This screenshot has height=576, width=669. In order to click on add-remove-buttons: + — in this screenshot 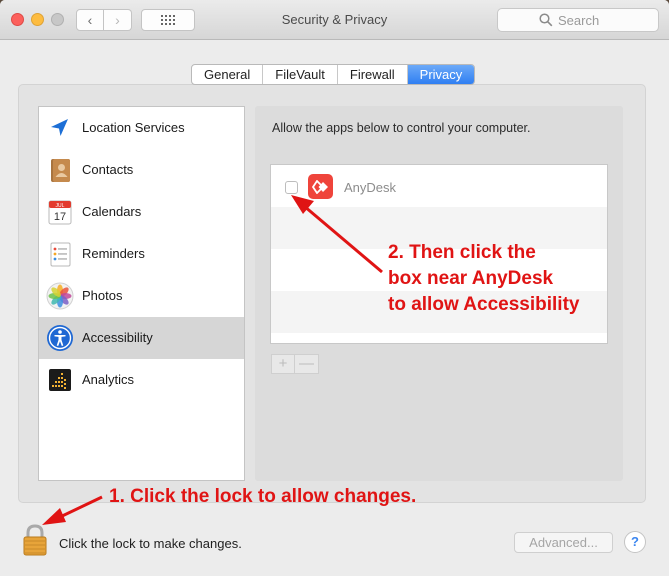, I will do `click(295, 364)`.